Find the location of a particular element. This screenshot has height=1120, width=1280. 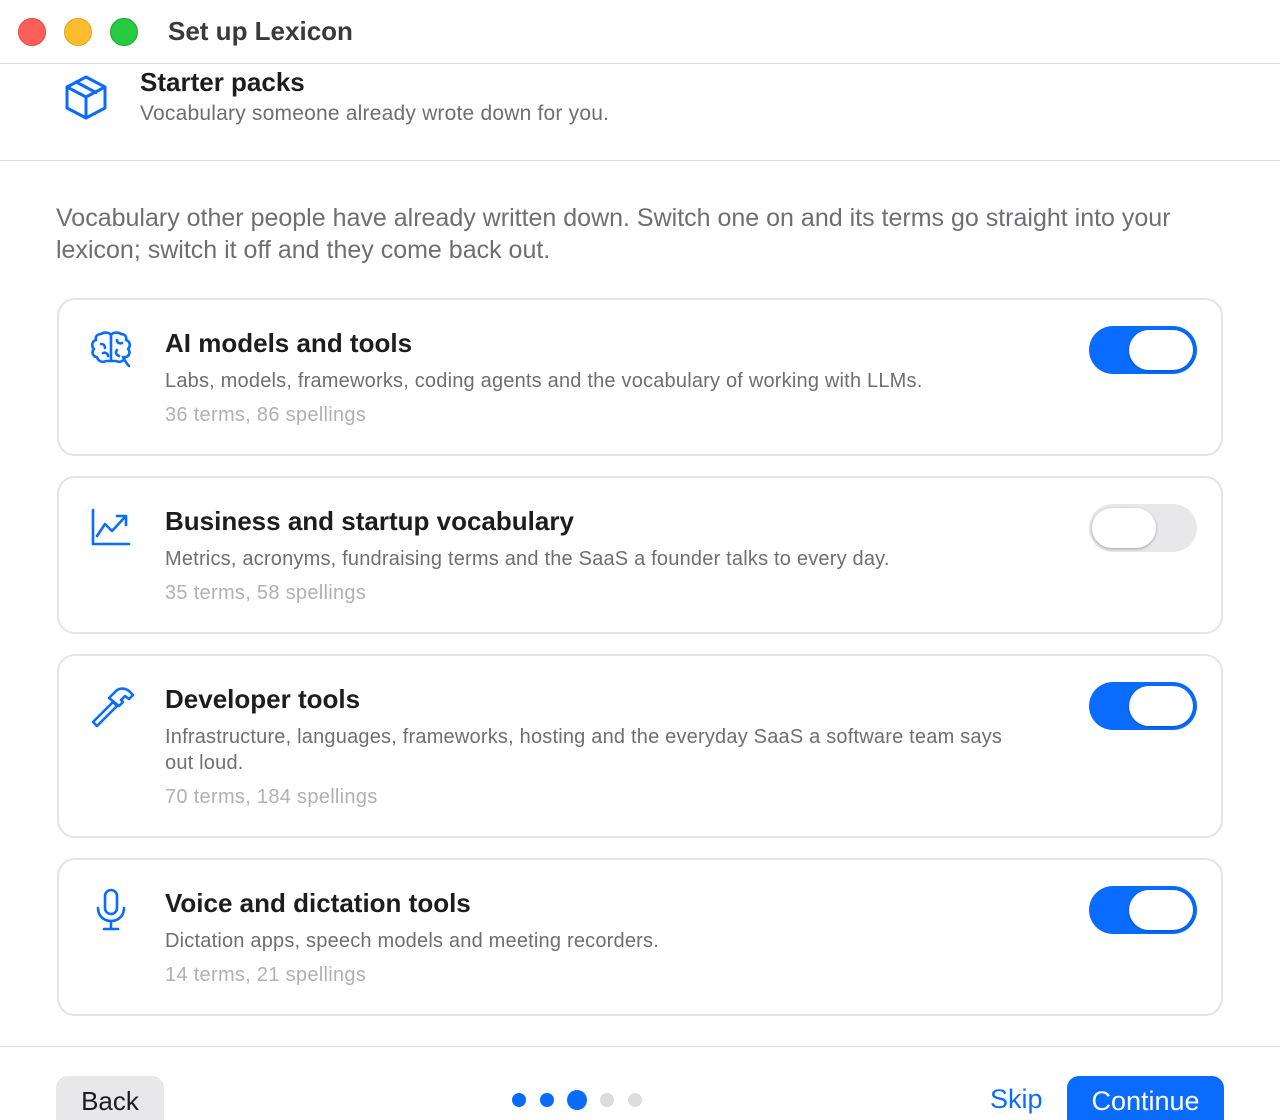

pack-meta: 36 terms, 86 spellings is located at coordinates (266, 415).